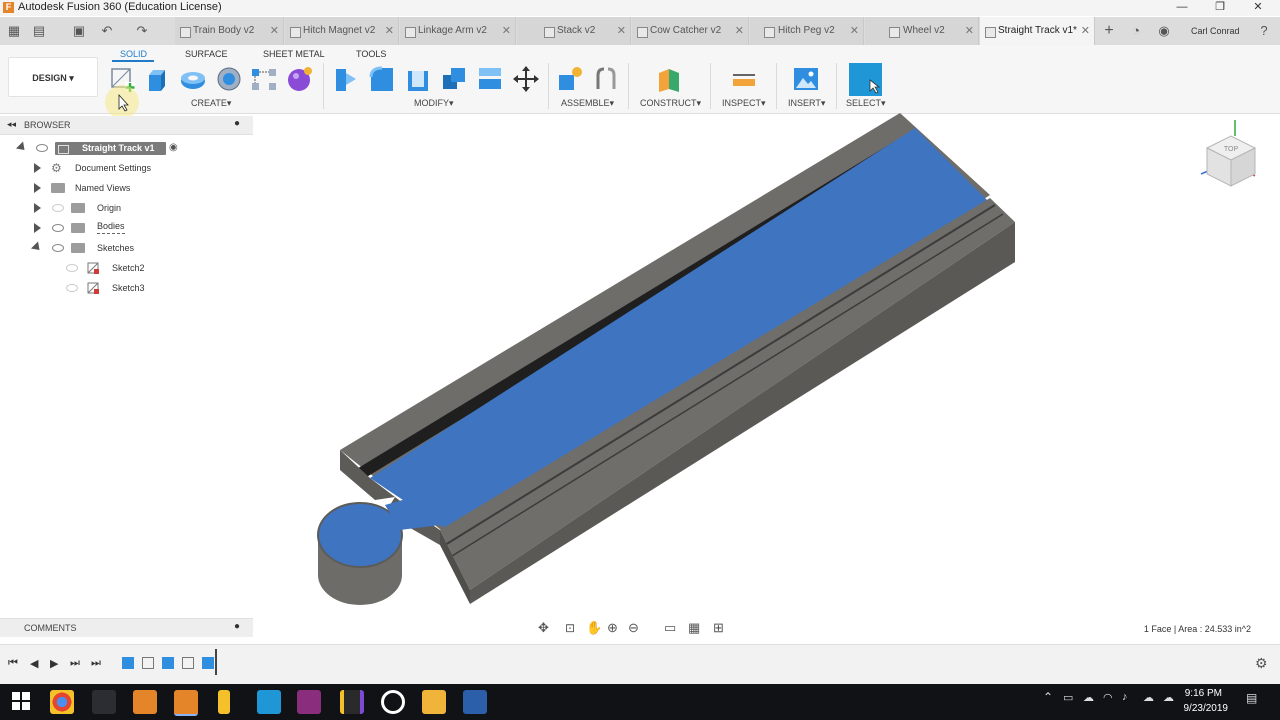  Describe the element at coordinates (21, 701) in the screenshot. I see `windows-start-icon` at that location.